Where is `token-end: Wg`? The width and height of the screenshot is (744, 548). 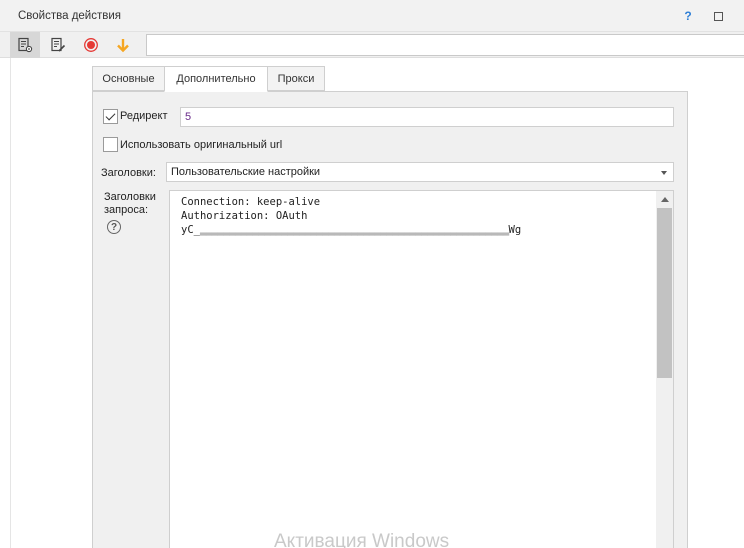 token-end: Wg is located at coordinates (515, 230).